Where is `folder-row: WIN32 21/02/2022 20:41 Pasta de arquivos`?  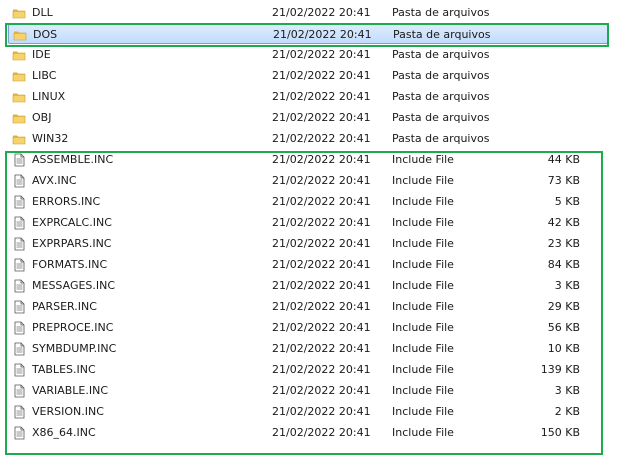
folder-row: WIN32 21/02/2022 20:41 Pasta de arquivos is located at coordinates (308, 139).